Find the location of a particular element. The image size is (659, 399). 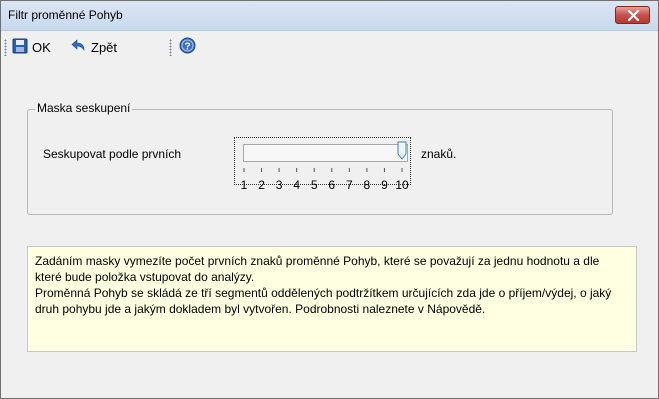

slider-tick-label: 8 is located at coordinates (367, 185).